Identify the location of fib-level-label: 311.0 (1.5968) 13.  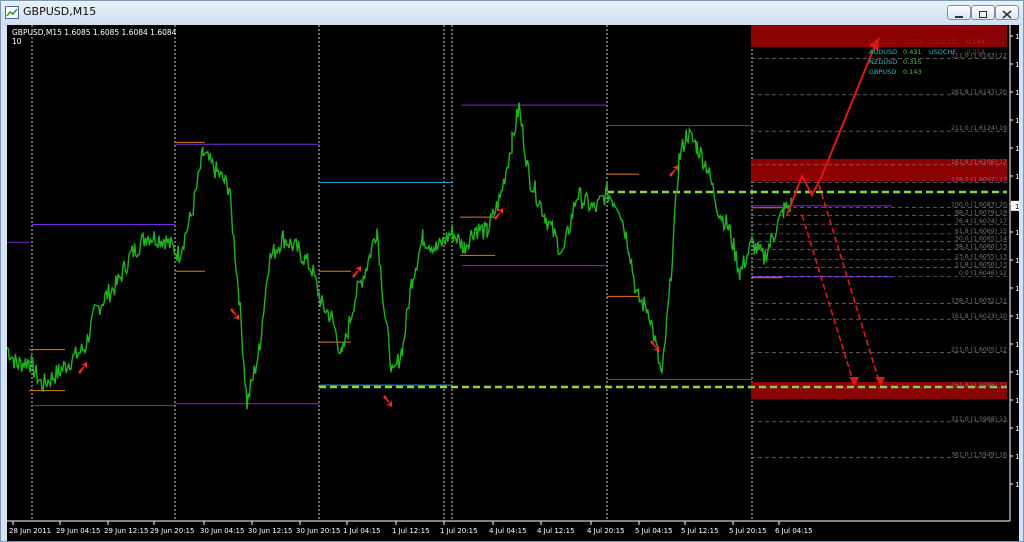
(979, 419).